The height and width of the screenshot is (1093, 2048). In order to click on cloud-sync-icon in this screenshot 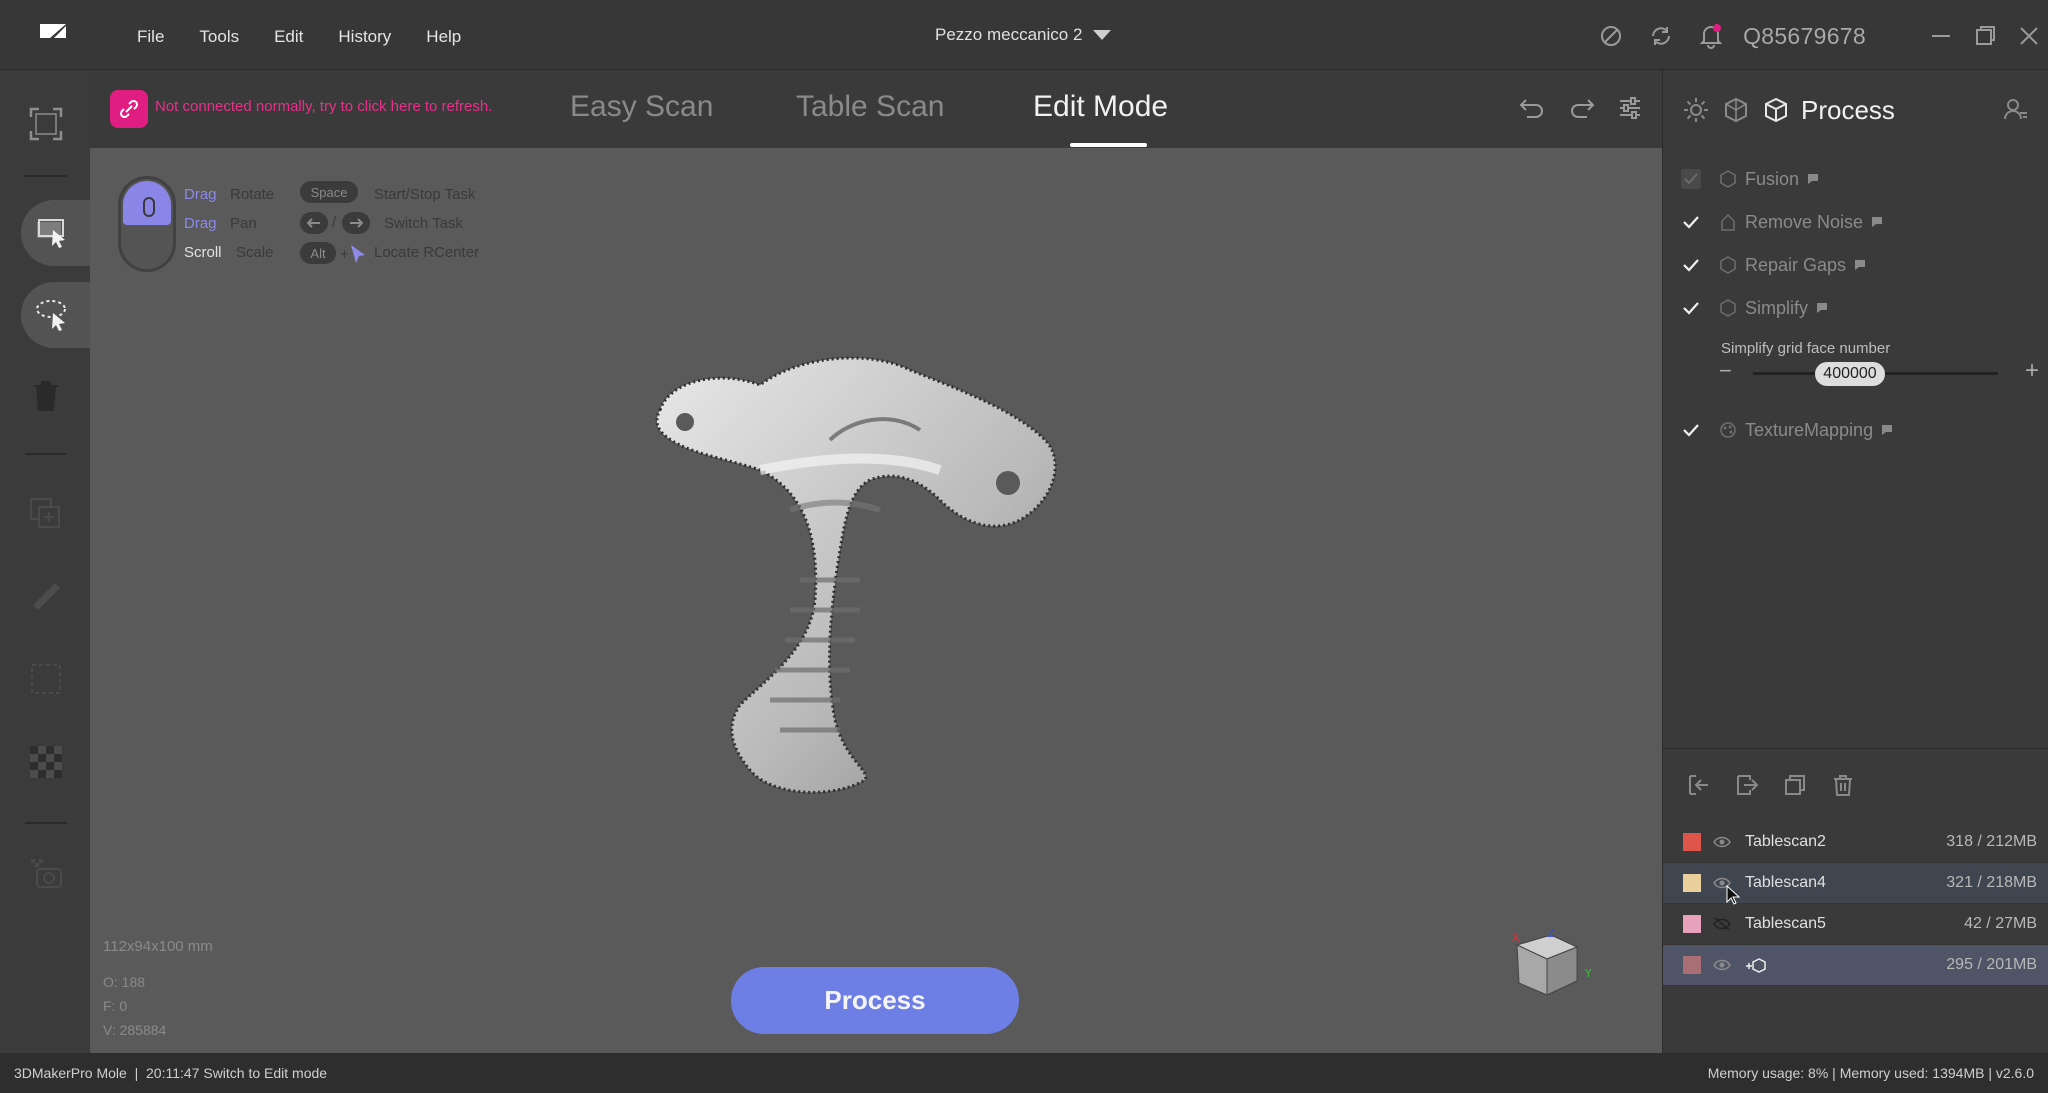, I will do `click(1611, 36)`.